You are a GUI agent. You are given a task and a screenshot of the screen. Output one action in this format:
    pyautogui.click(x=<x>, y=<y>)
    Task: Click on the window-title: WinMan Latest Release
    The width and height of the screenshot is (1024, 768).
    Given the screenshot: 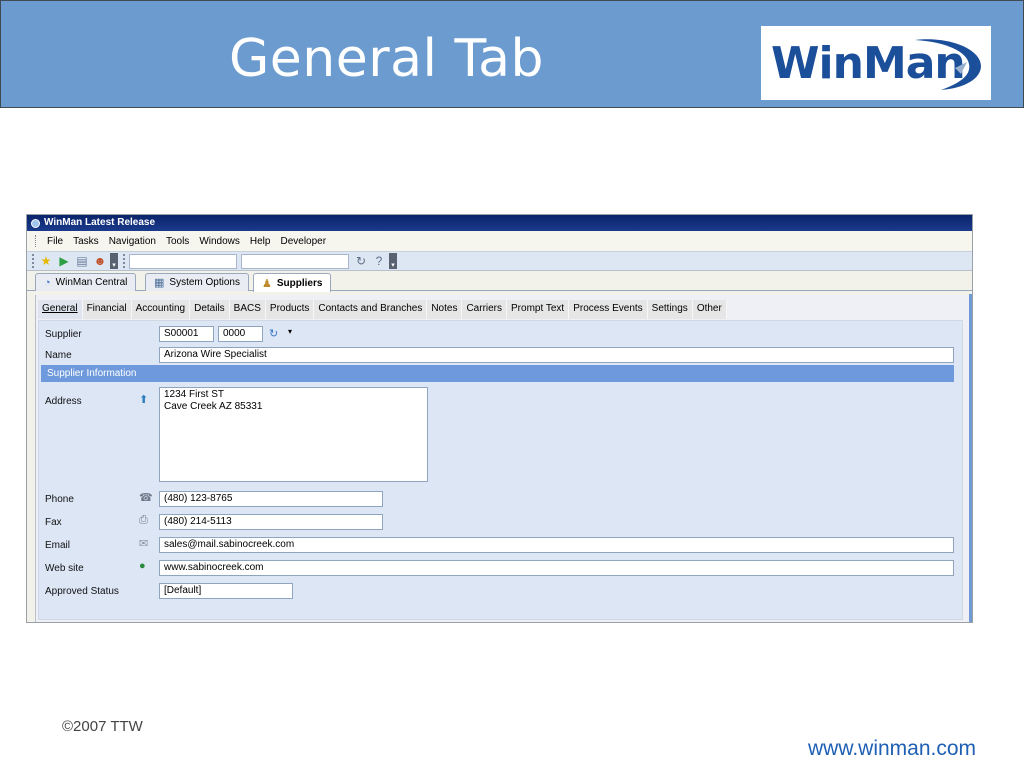 What is the action you would take?
    pyautogui.click(x=100, y=222)
    